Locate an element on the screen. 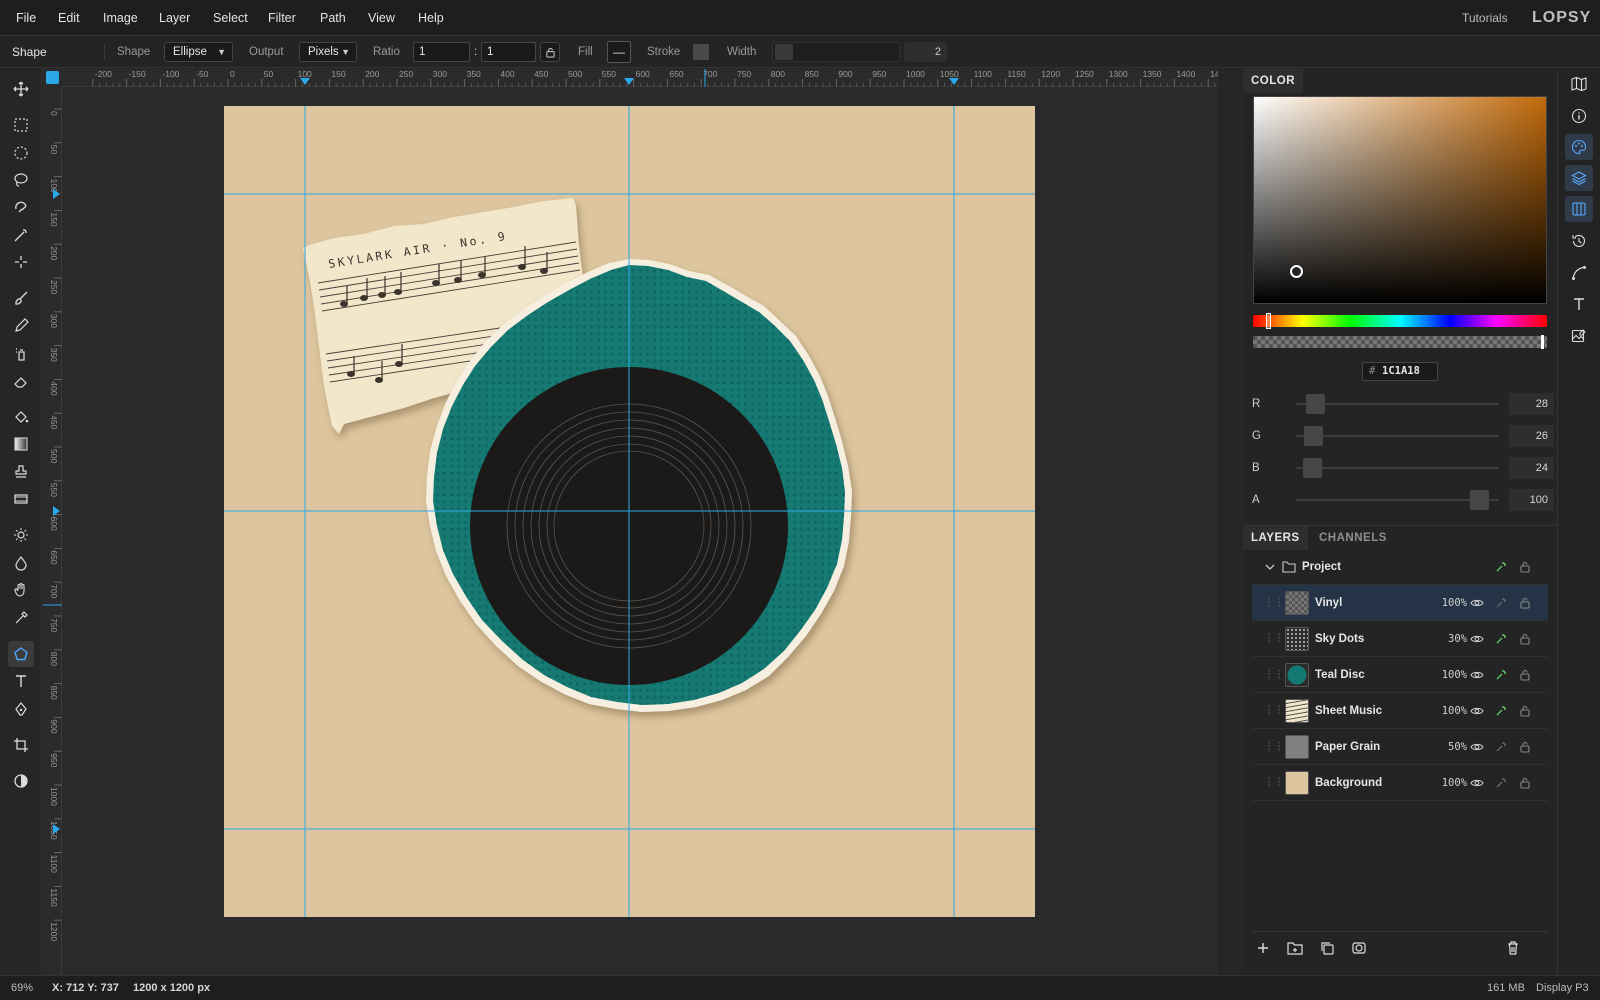 The image size is (1600, 1000). layer-row: ⋮⋮ Background 100% is located at coordinates (1400, 783).